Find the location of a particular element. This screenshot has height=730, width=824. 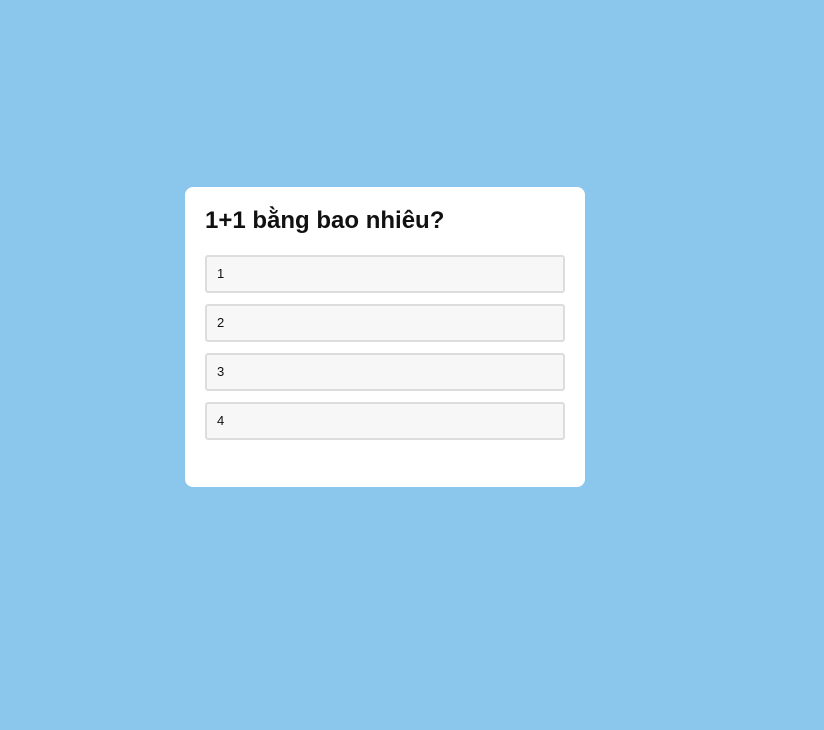

answer-option-4: 4 is located at coordinates (385, 421).